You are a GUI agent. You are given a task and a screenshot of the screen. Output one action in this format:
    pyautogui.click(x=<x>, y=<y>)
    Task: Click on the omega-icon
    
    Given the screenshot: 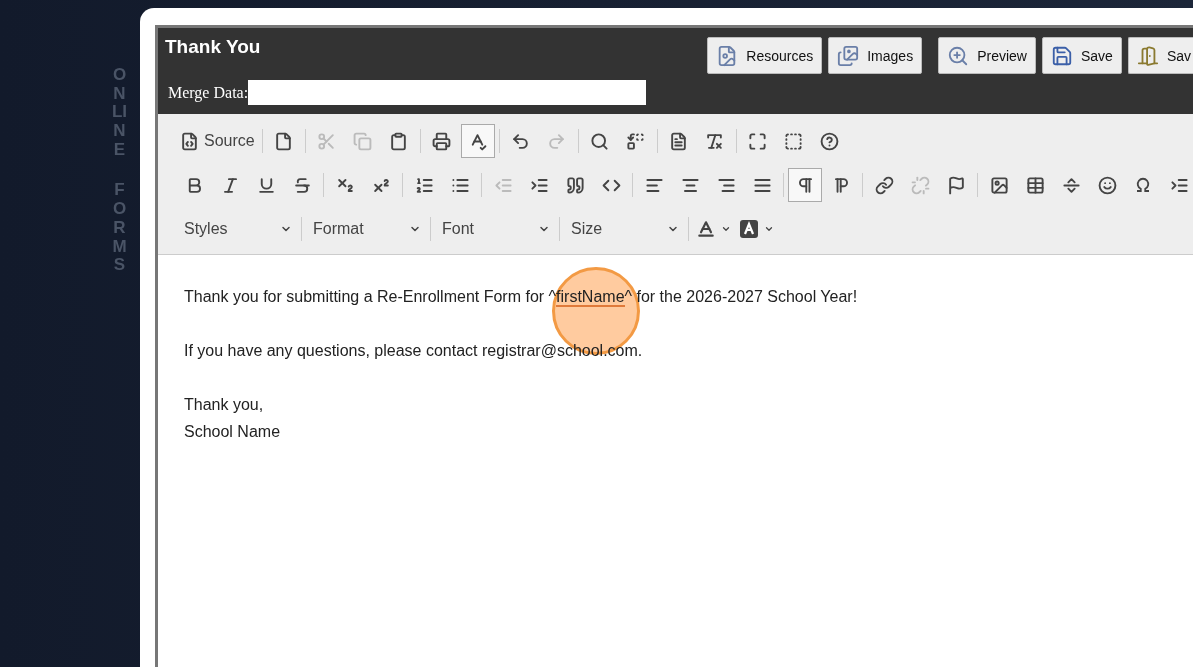 What is the action you would take?
    pyautogui.click(x=1143, y=185)
    